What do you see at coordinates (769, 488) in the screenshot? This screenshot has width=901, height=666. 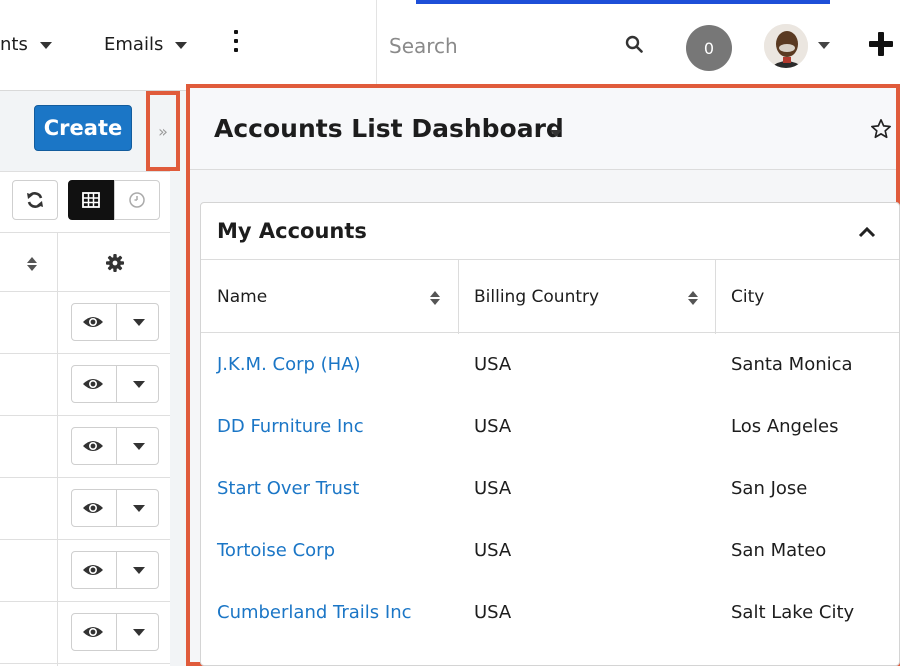 I see `city-cell: San Jose` at bounding box center [769, 488].